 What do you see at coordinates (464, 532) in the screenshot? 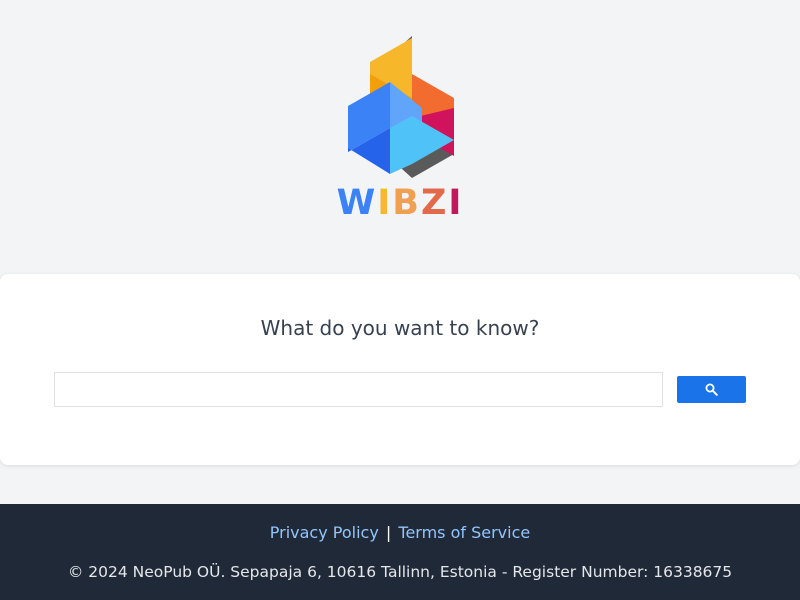
I see `terms-of-service-link: Terms of Service` at bounding box center [464, 532].